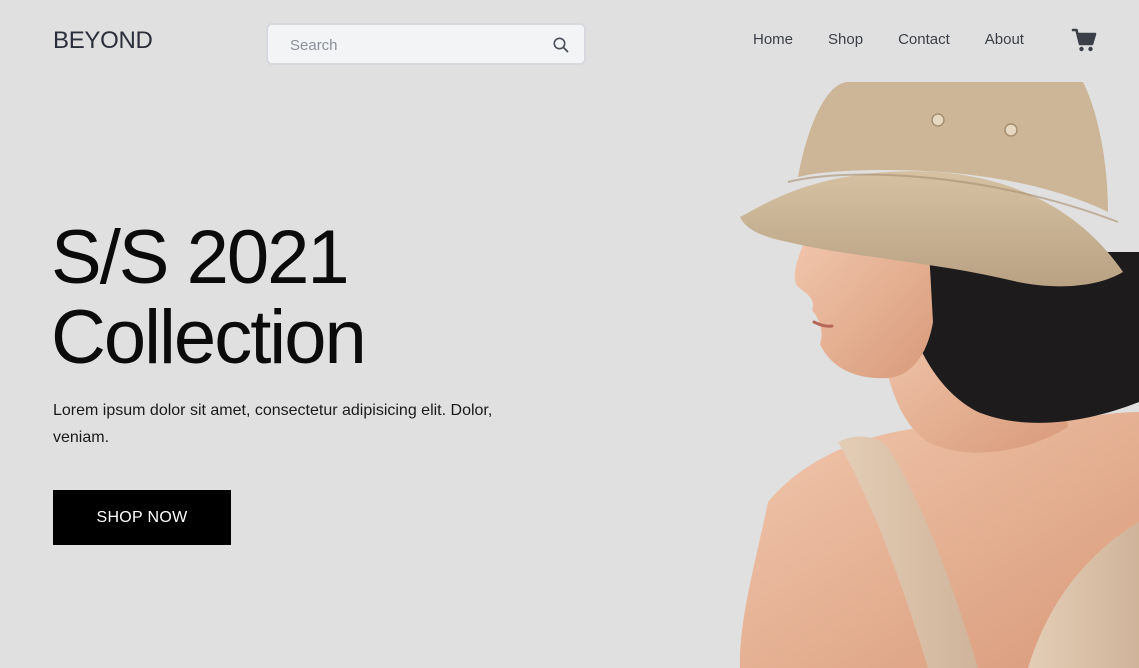 This screenshot has width=1139, height=668. Describe the element at coordinates (415, 45) in the screenshot. I see `search-input` at that location.